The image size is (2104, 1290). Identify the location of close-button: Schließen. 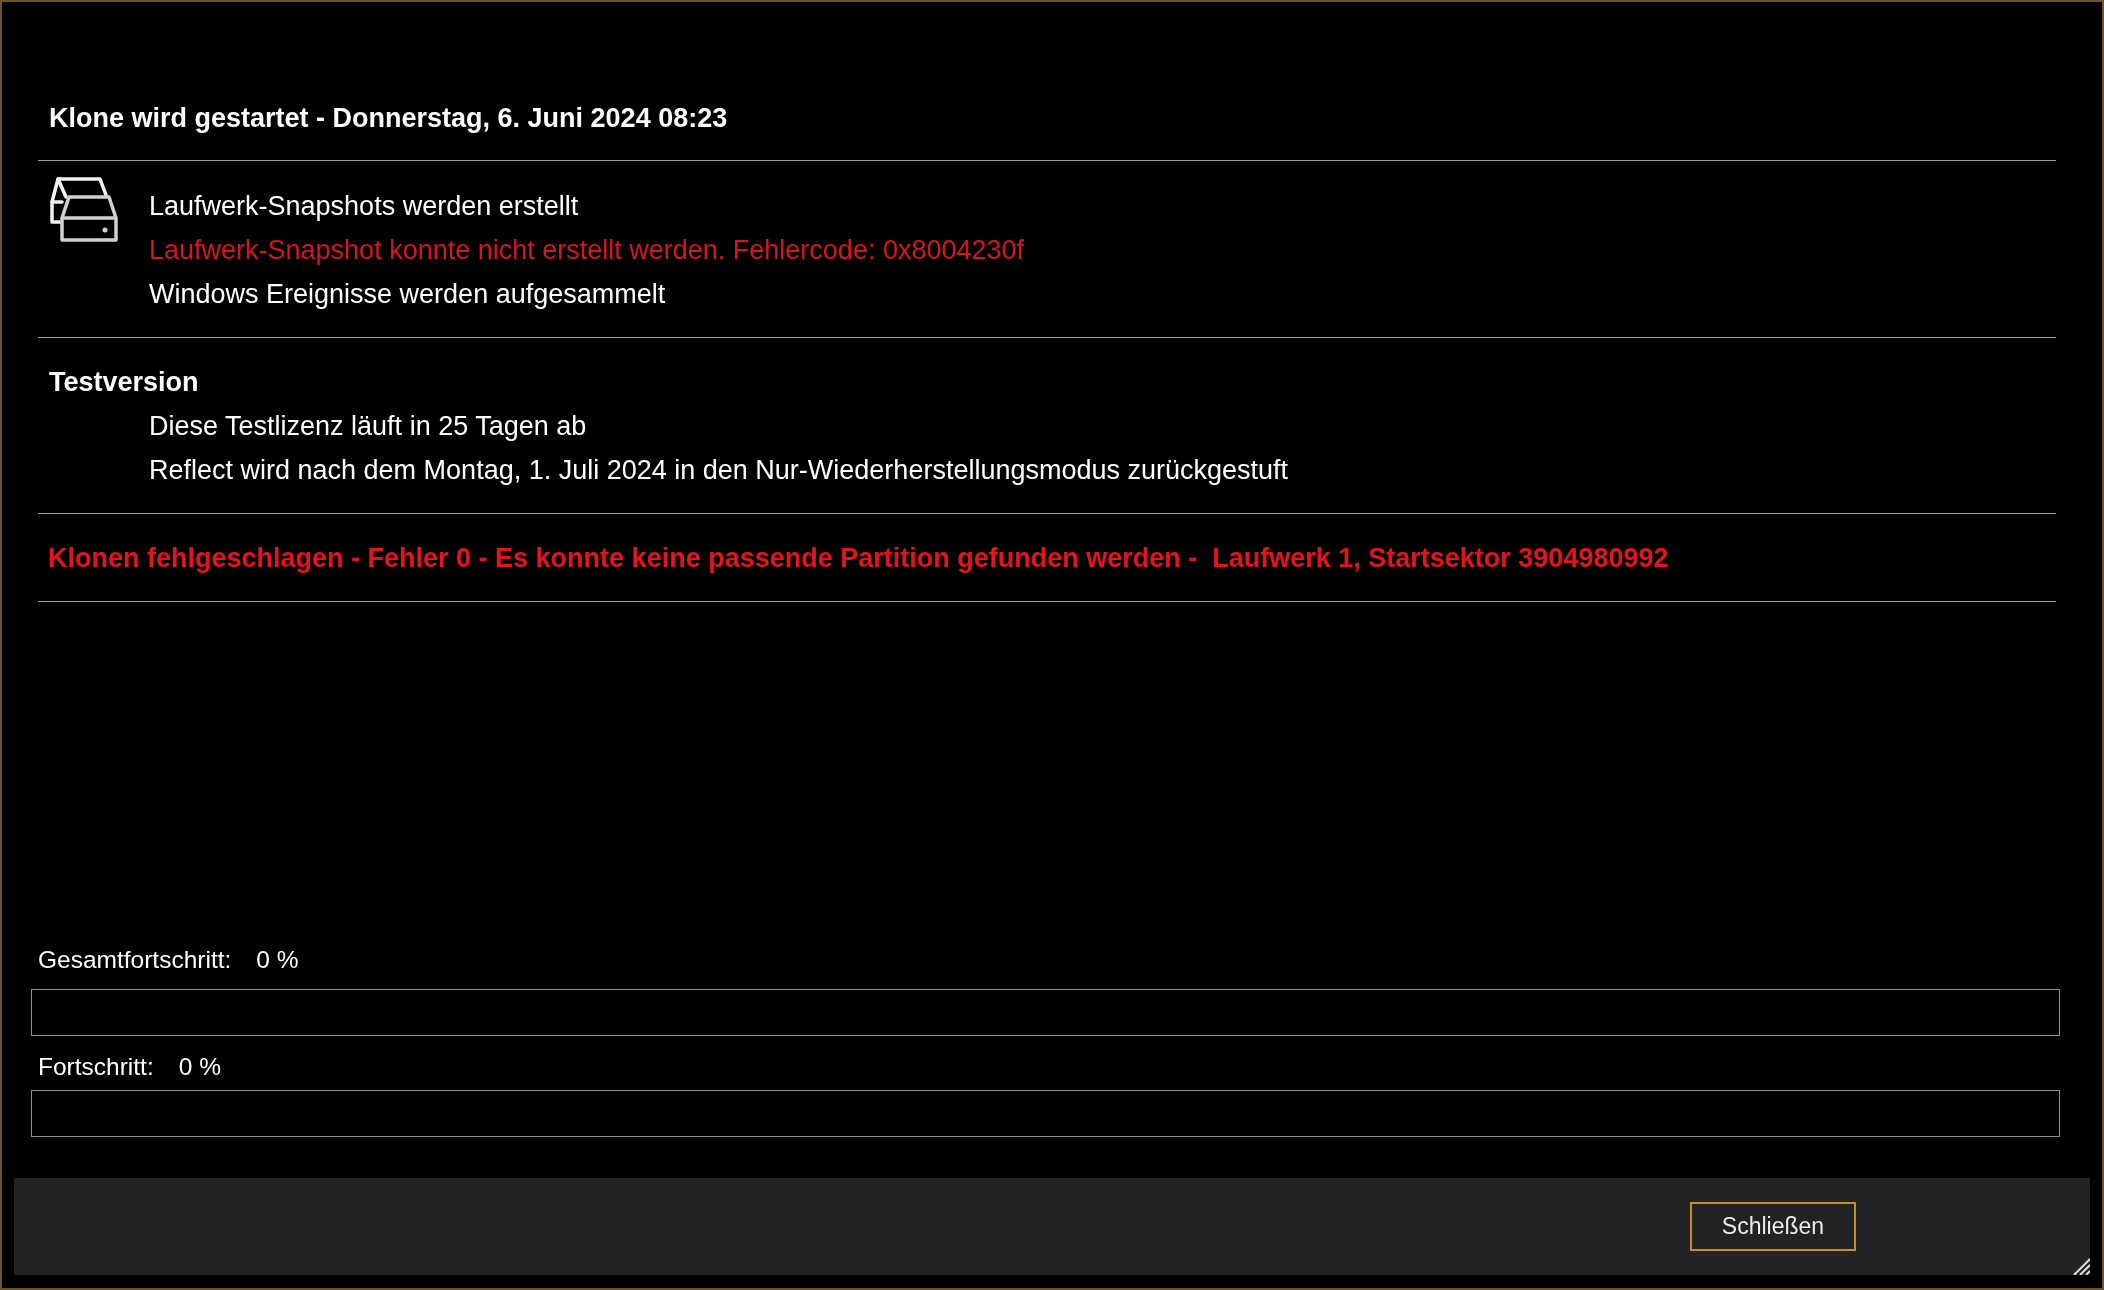
(1773, 1226).